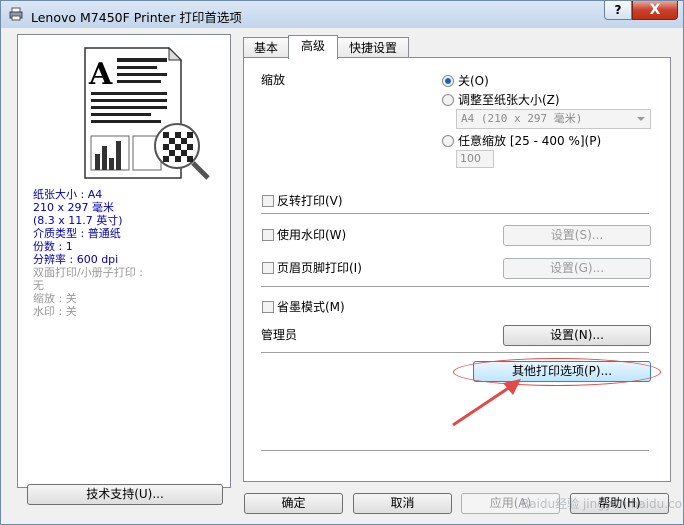 This screenshot has height=525, width=684. What do you see at coordinates (293, 503) in the screenshot?
I see `ok-button: 确定` at bounding box center [293, 503].